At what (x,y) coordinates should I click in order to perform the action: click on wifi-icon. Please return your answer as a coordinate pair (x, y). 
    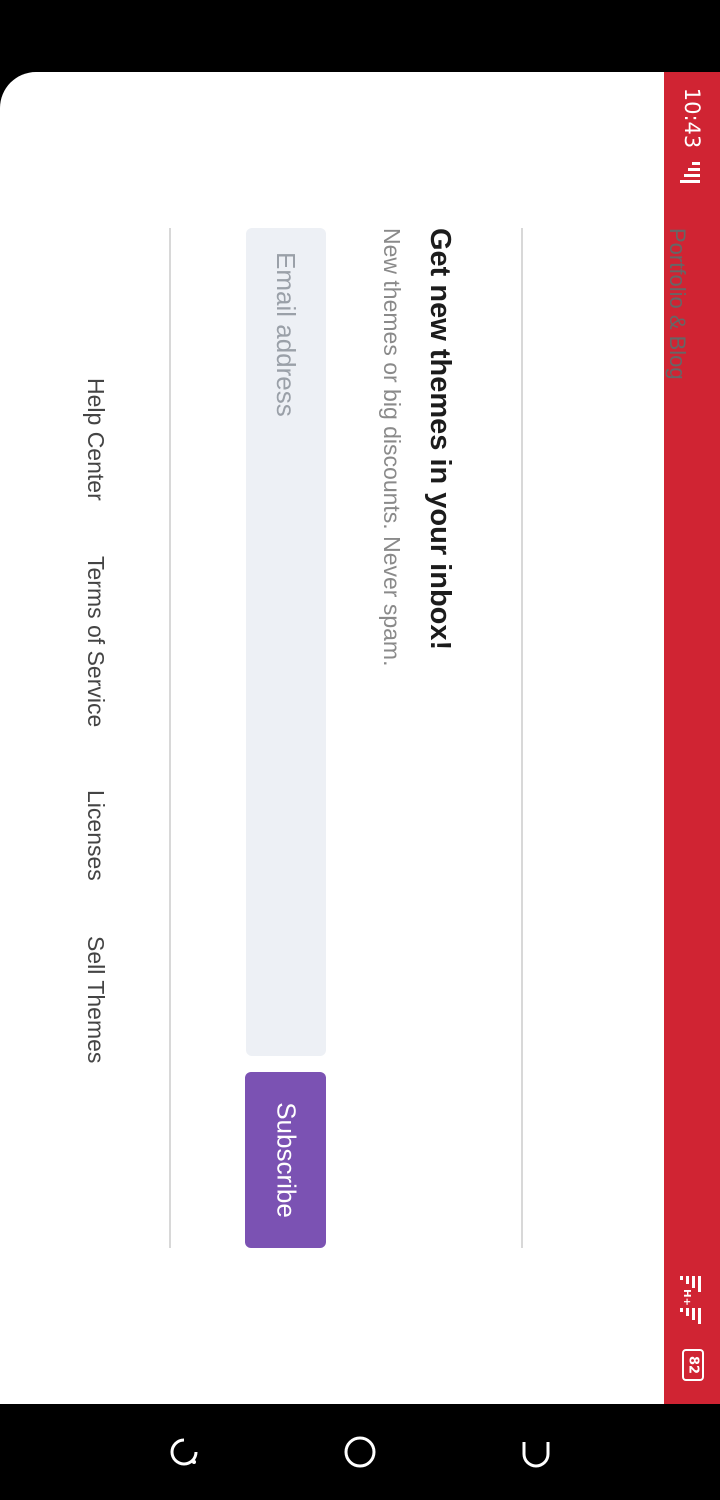
    Looking at the image, I should click on (690, 172).